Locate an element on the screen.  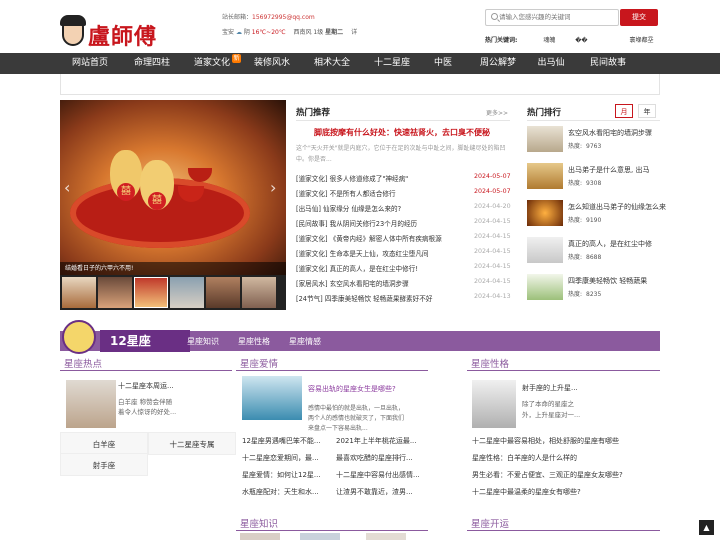
contact-info: 站长邮箱：156972995@qq.com is located at coordinates (268, 16).